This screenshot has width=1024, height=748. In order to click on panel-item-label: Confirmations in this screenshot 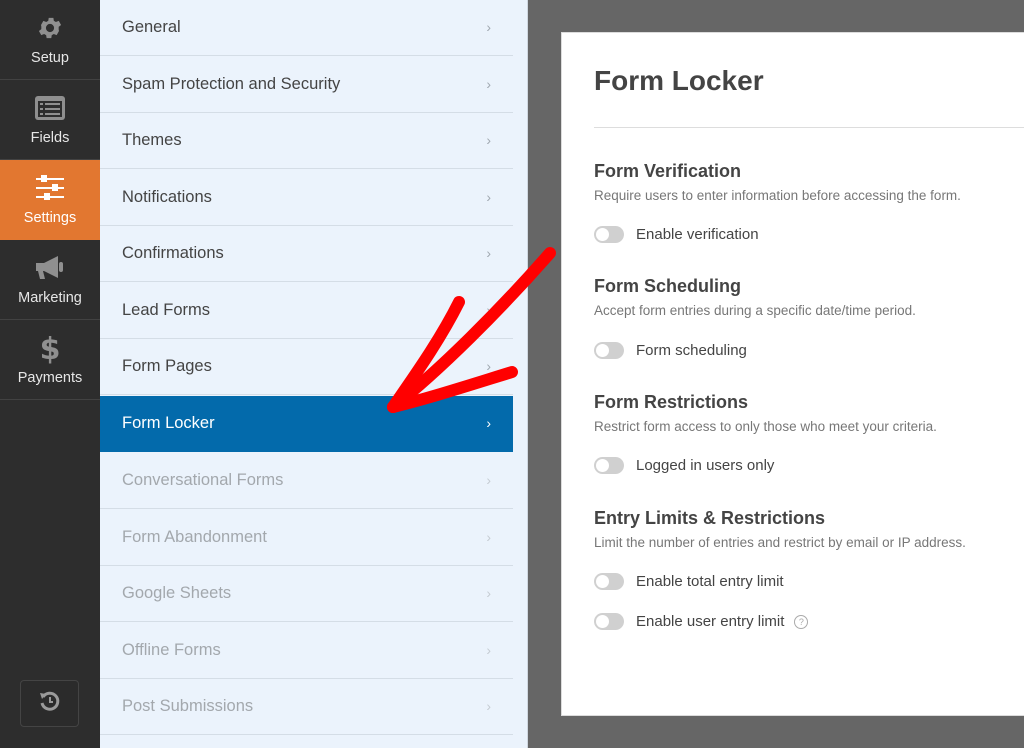, I will do `click(173, 253)`.